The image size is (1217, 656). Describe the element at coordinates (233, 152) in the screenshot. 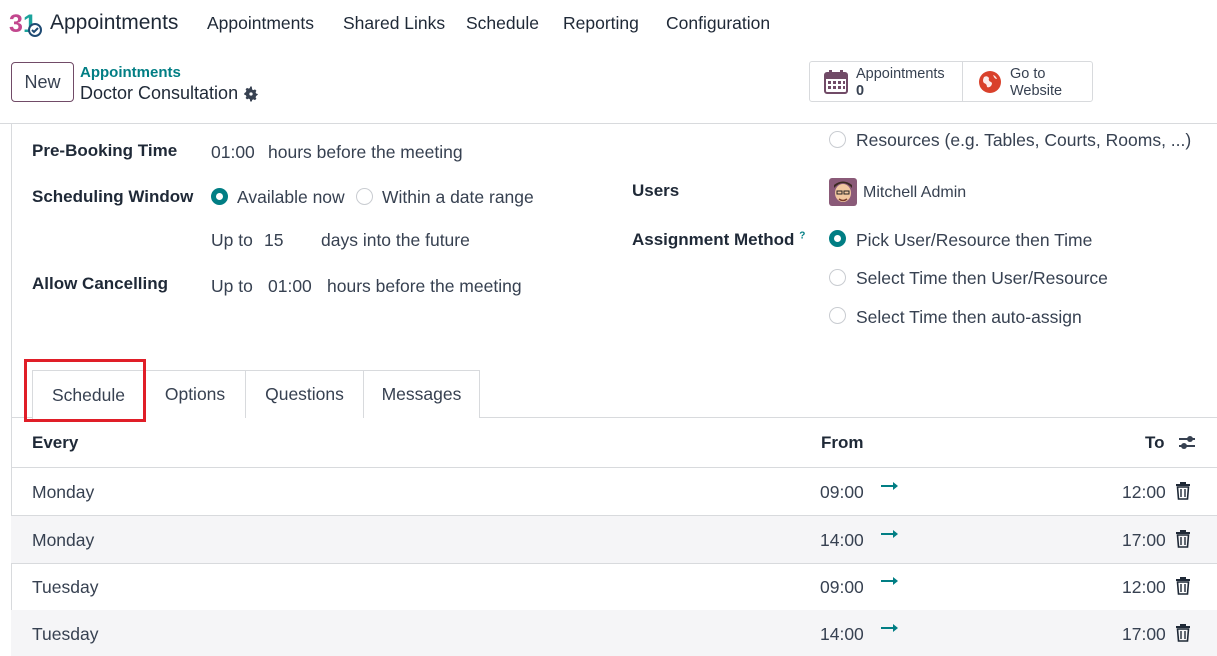

I see `prebooking-value: 01:00` at that location.